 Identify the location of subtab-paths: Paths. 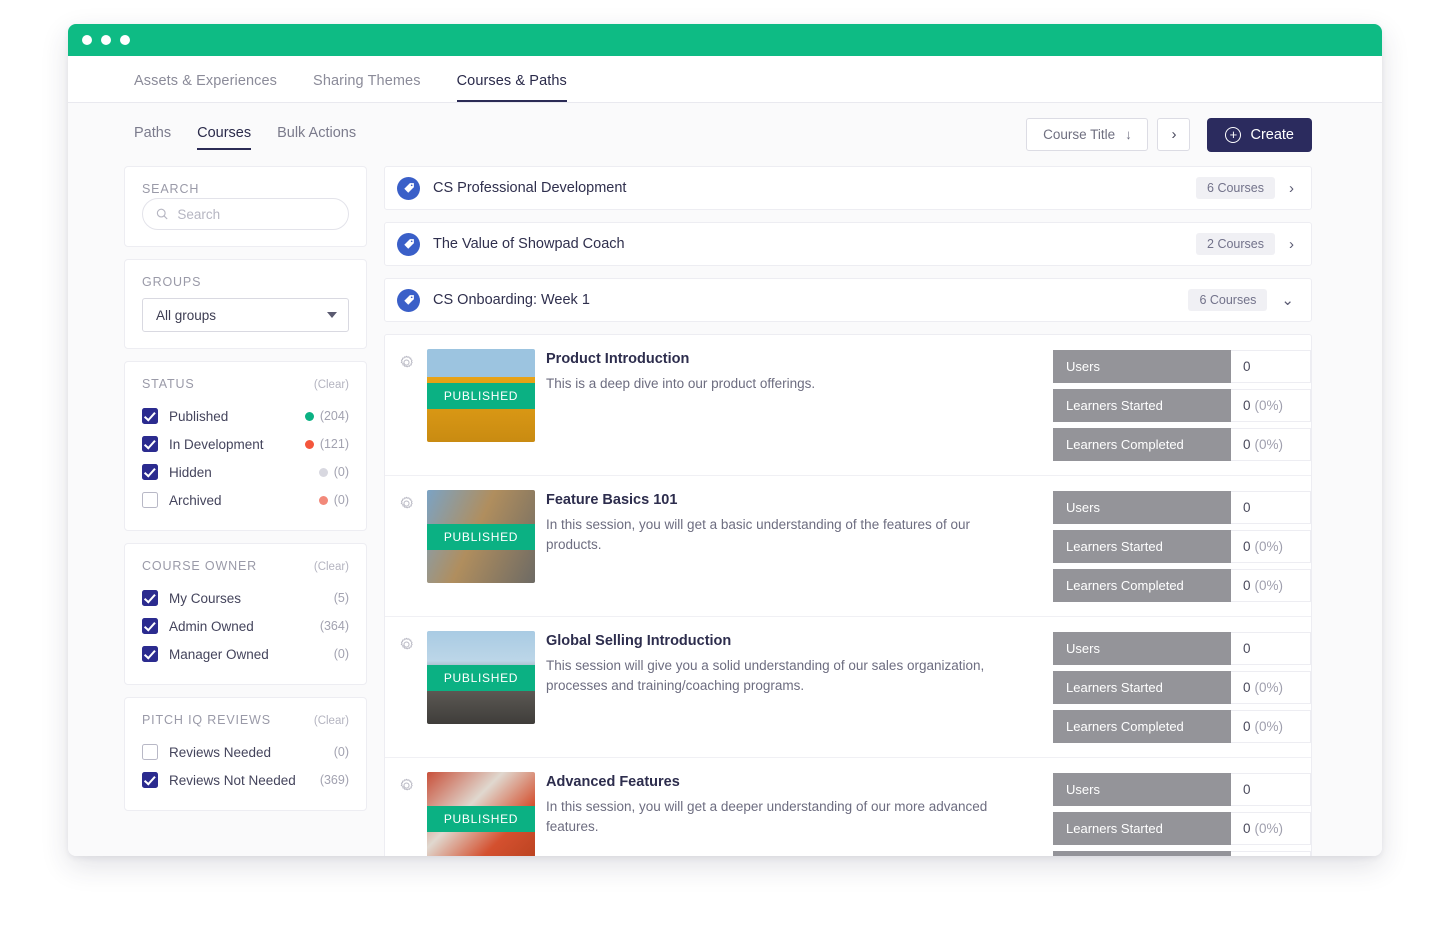
(152, 137).